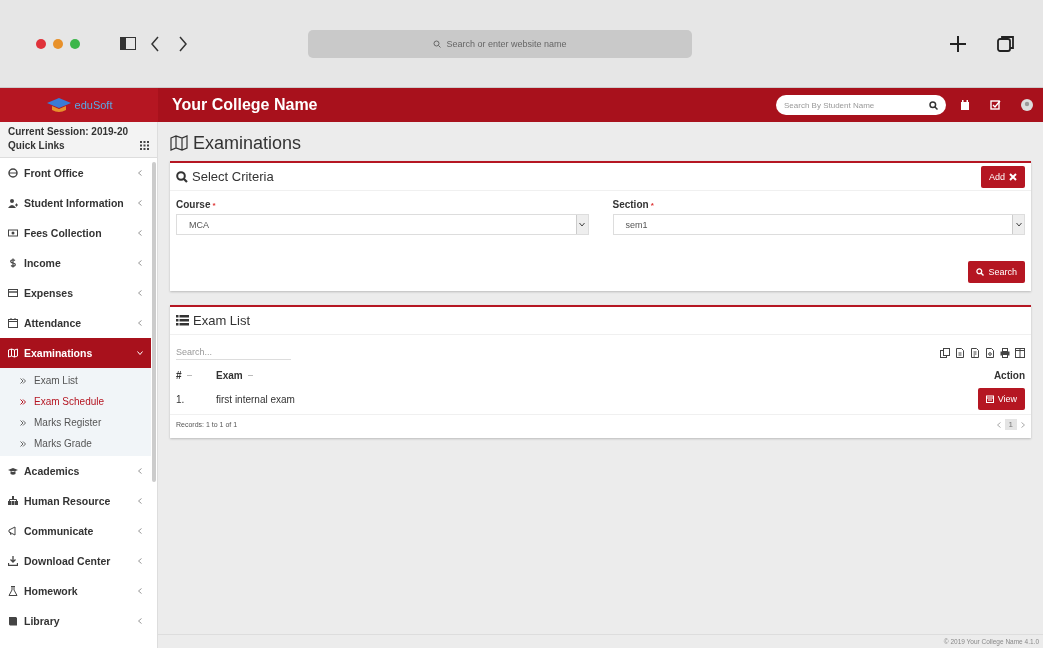 This screenshot has width=1043, height=648. What do you see at coordinates (193, 204) in the screenshot?
I see `field-label: Course` at bounding box center [193, 204].